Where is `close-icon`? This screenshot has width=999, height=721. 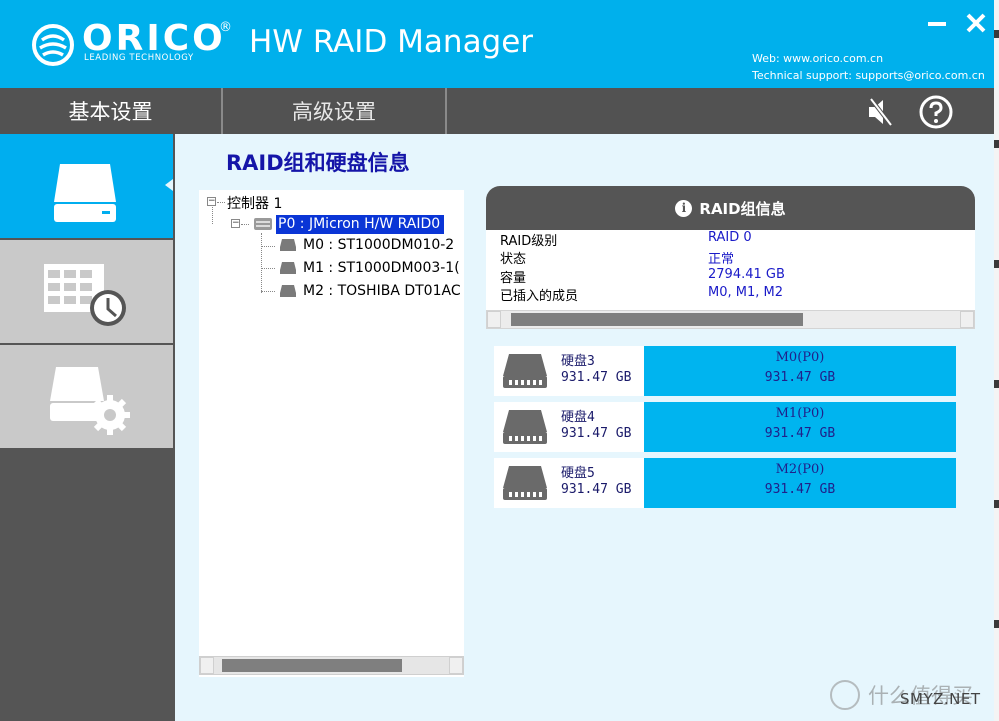
close-icon is located at coordinates (976, 23).